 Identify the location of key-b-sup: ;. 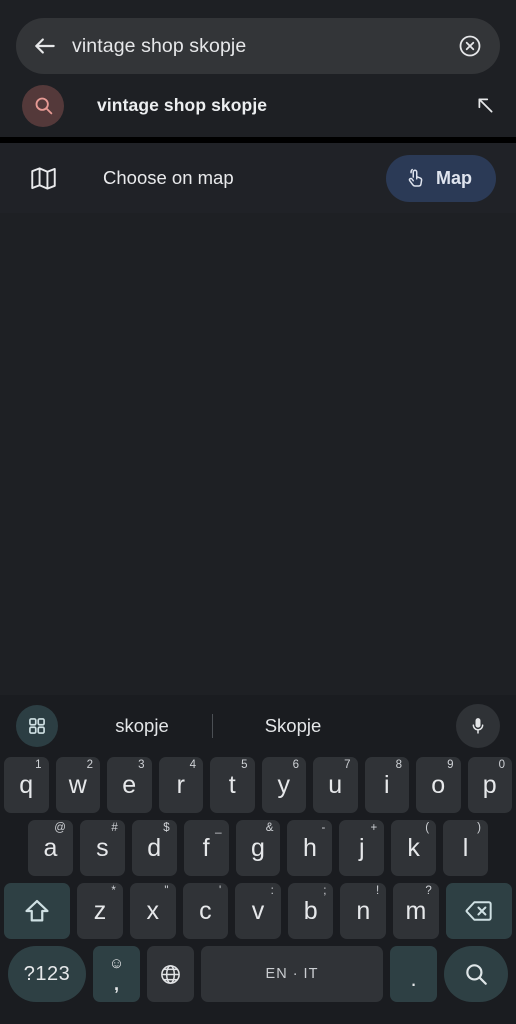
(325, 891).